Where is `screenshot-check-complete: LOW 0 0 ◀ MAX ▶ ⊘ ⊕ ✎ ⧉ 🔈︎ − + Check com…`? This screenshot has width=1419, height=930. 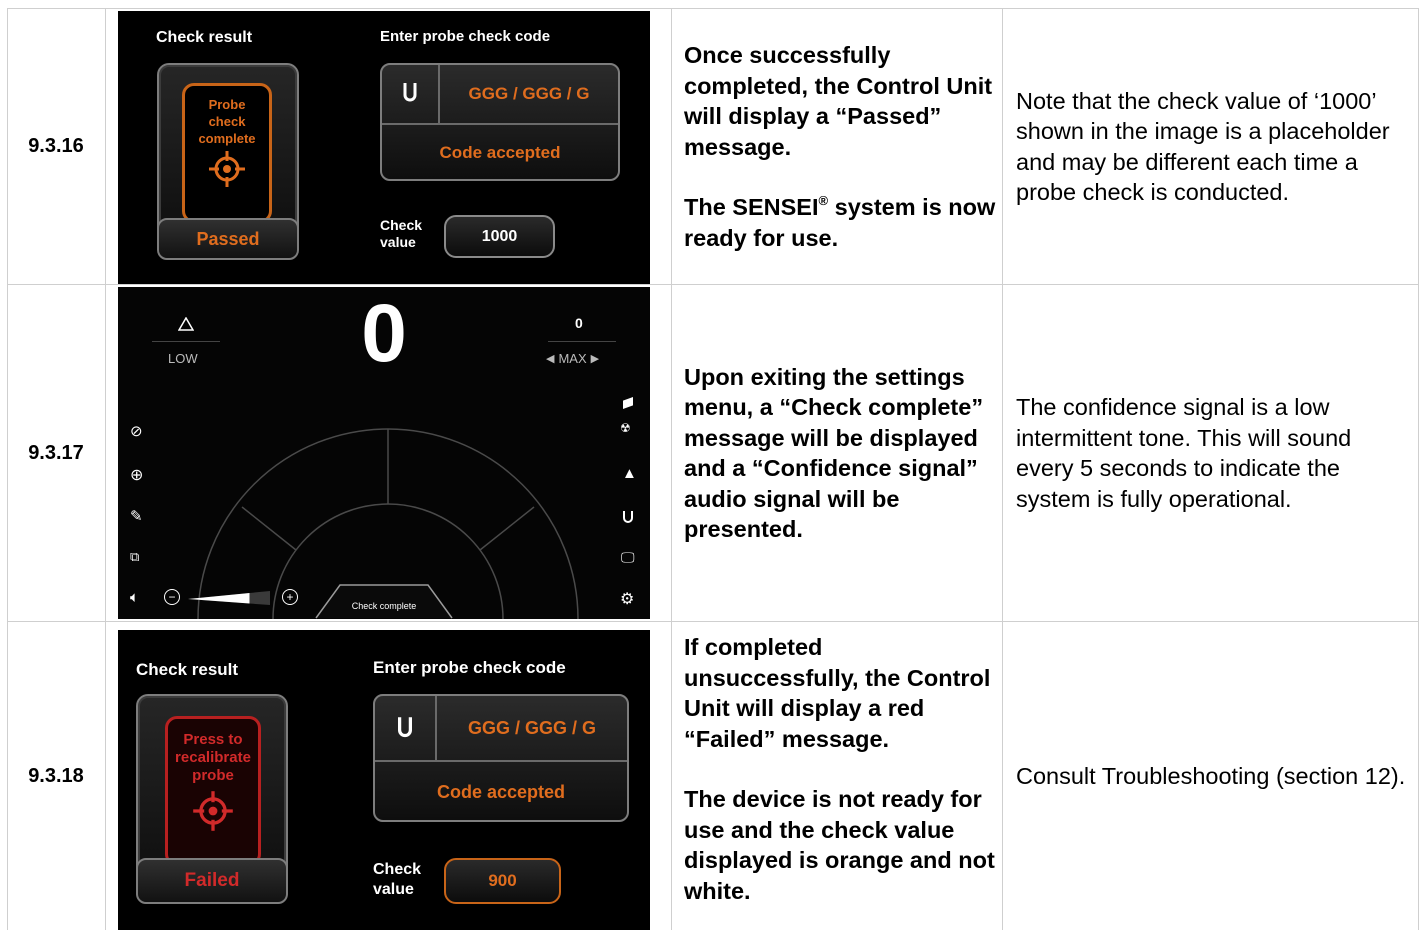 screenshot-check-complete: LOW 0 0 ◀ MAX ▶ ⊘ ⊕ ✎ ⧉ 🔈︎ − + Check com… is located at coordinates (384, 453).